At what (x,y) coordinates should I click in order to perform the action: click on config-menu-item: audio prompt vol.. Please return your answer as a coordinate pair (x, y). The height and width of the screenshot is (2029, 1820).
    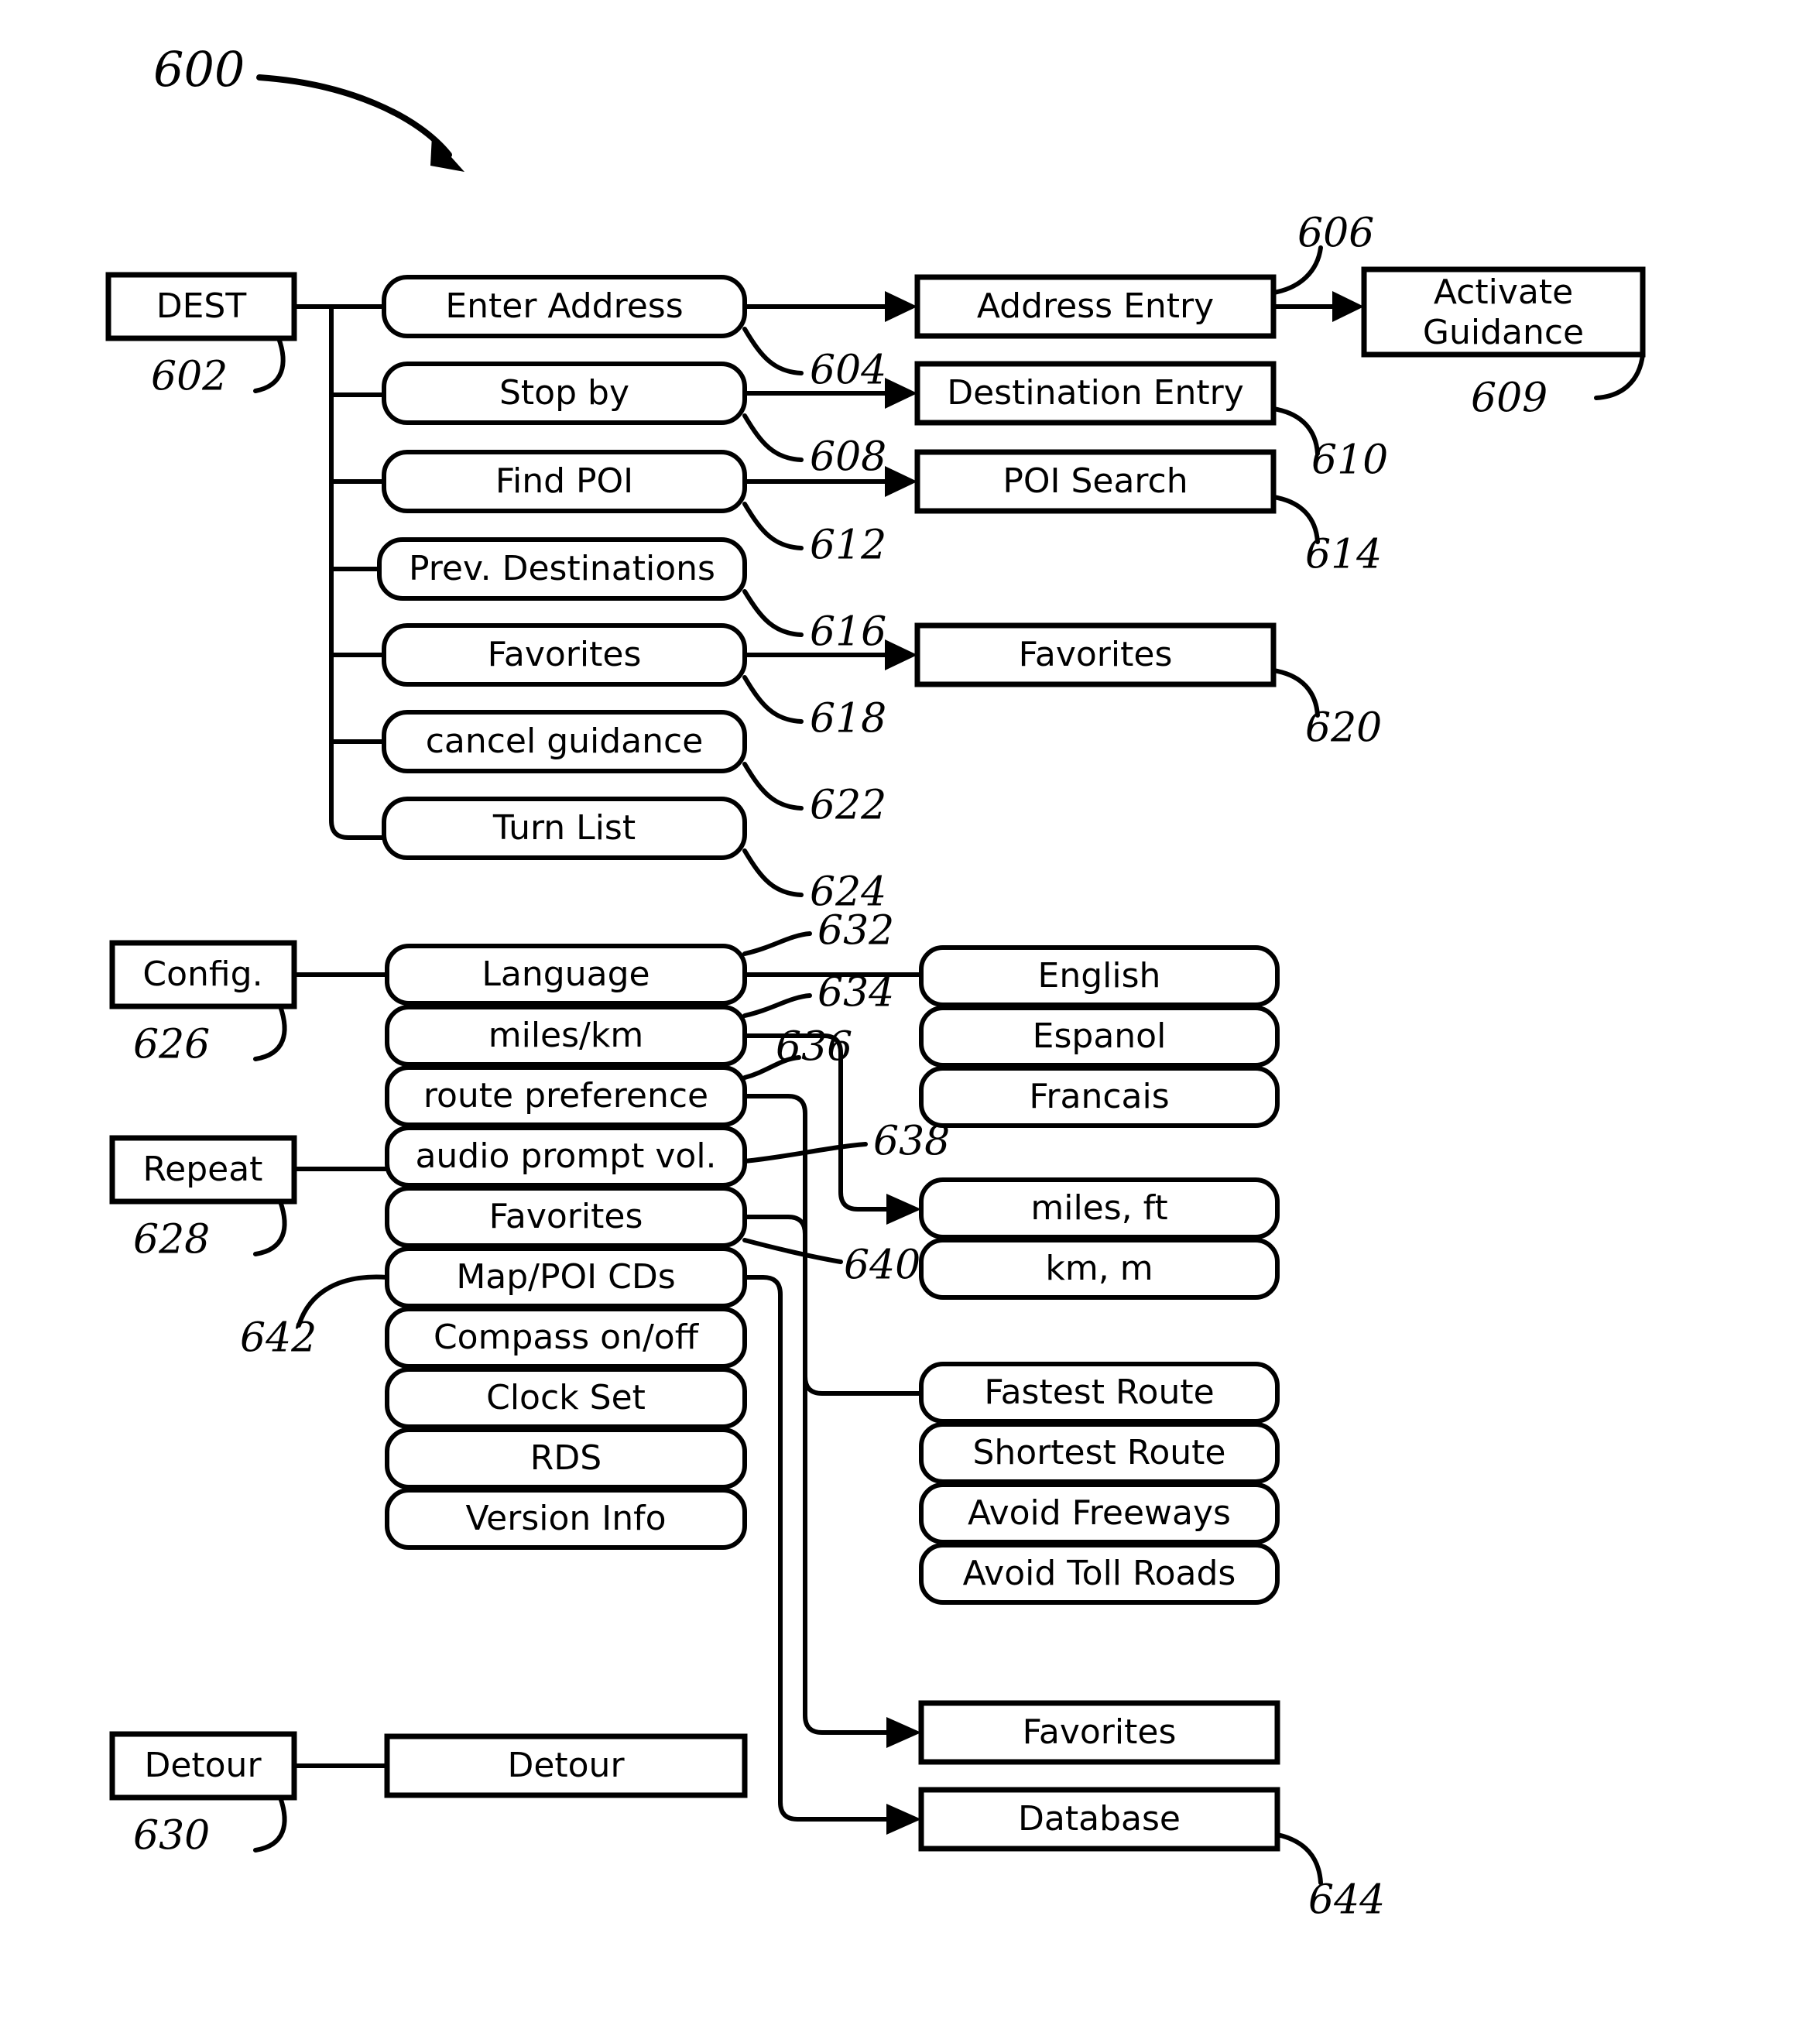
    Looking at the image, I should click on (566, 1157).